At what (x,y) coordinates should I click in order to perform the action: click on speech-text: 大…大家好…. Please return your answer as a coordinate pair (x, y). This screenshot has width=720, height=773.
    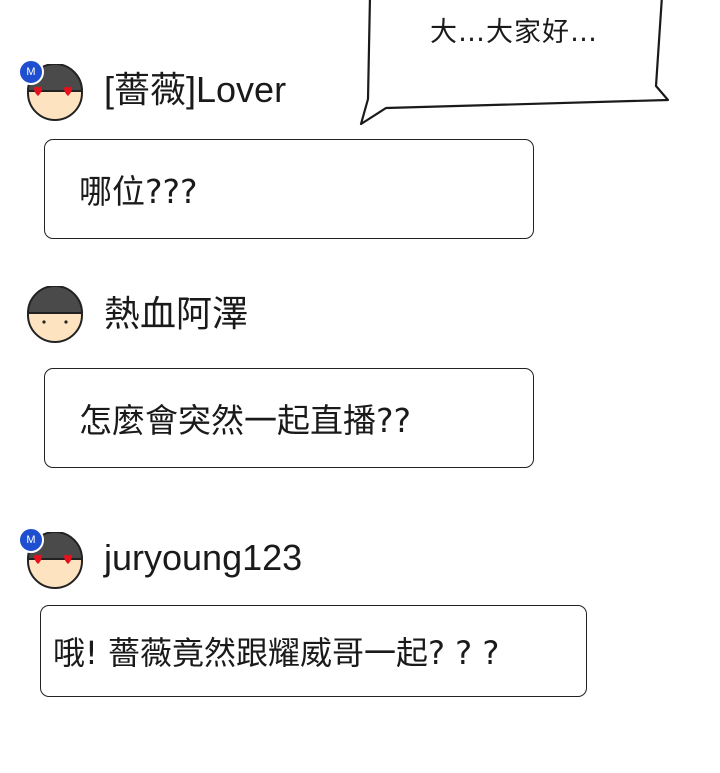
    Looking at the image, I should click on (514, 32).